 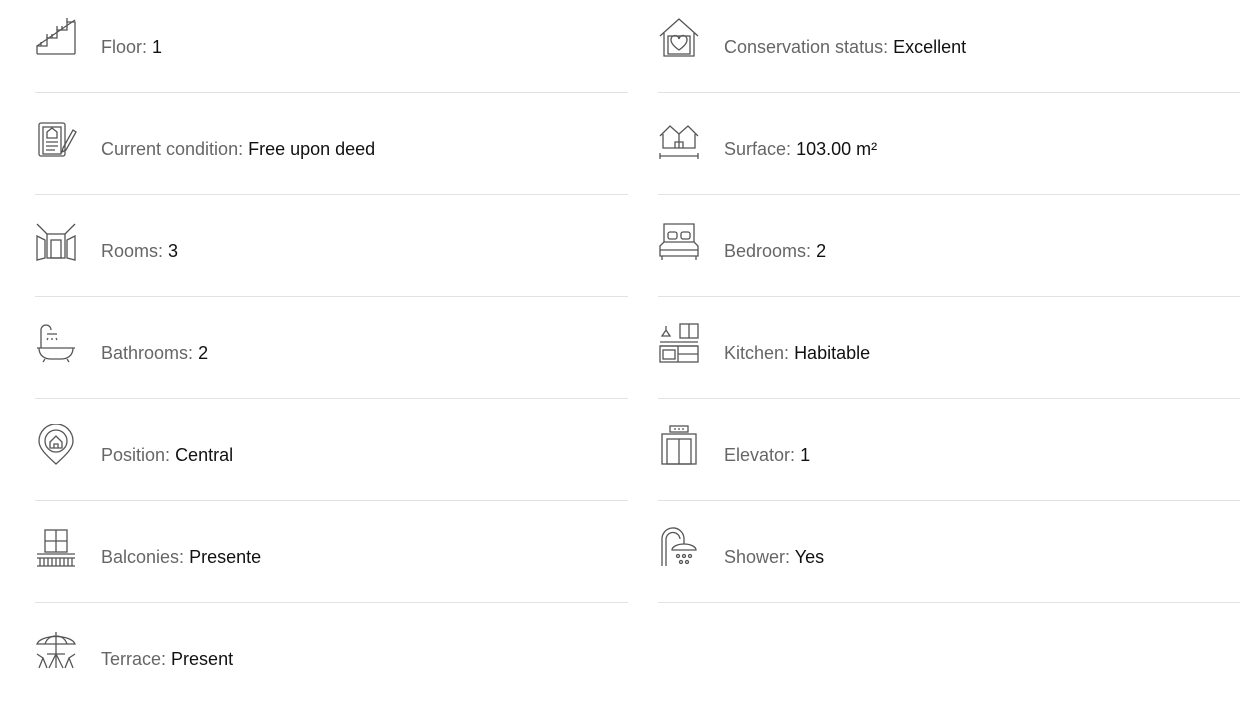 I want to click on feature-label: Terrace:, so click(x=134, y=659).